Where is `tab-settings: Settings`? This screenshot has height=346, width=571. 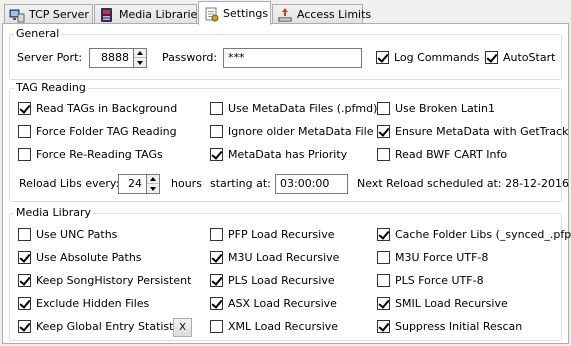 tab-settings: Settings is located at coordinates (234, 13).